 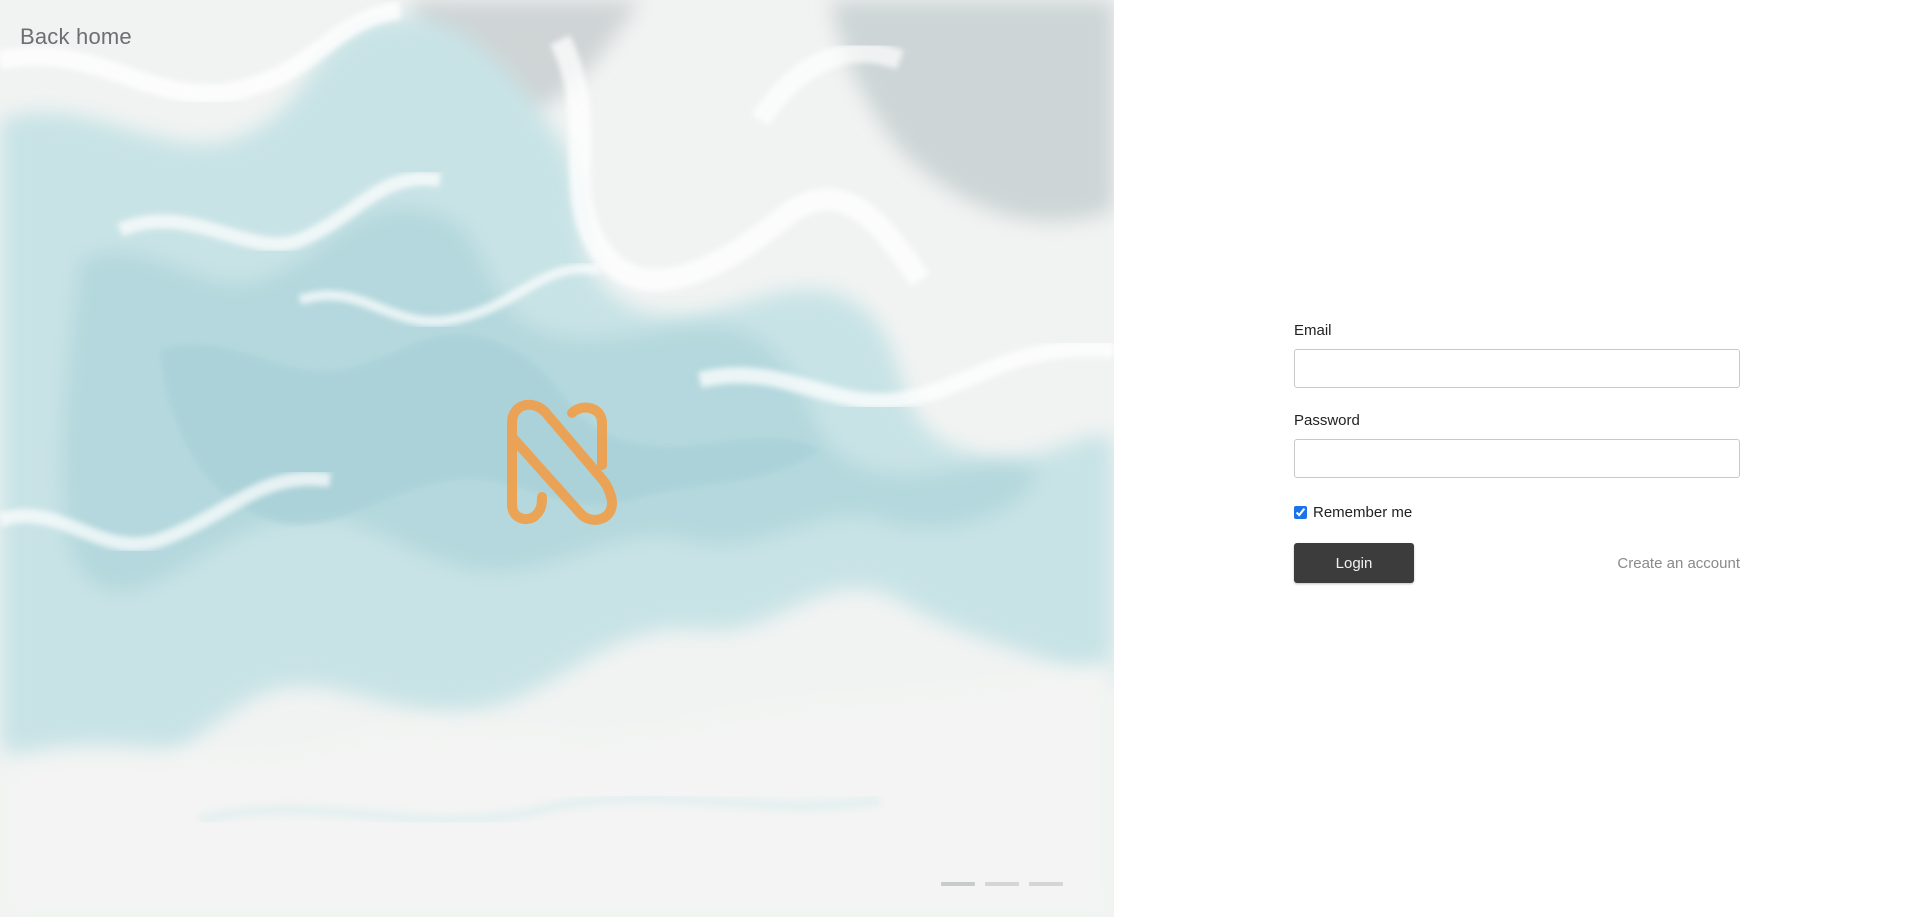 I want to click on email-field-group: Email, so click(x=1517, y=355).